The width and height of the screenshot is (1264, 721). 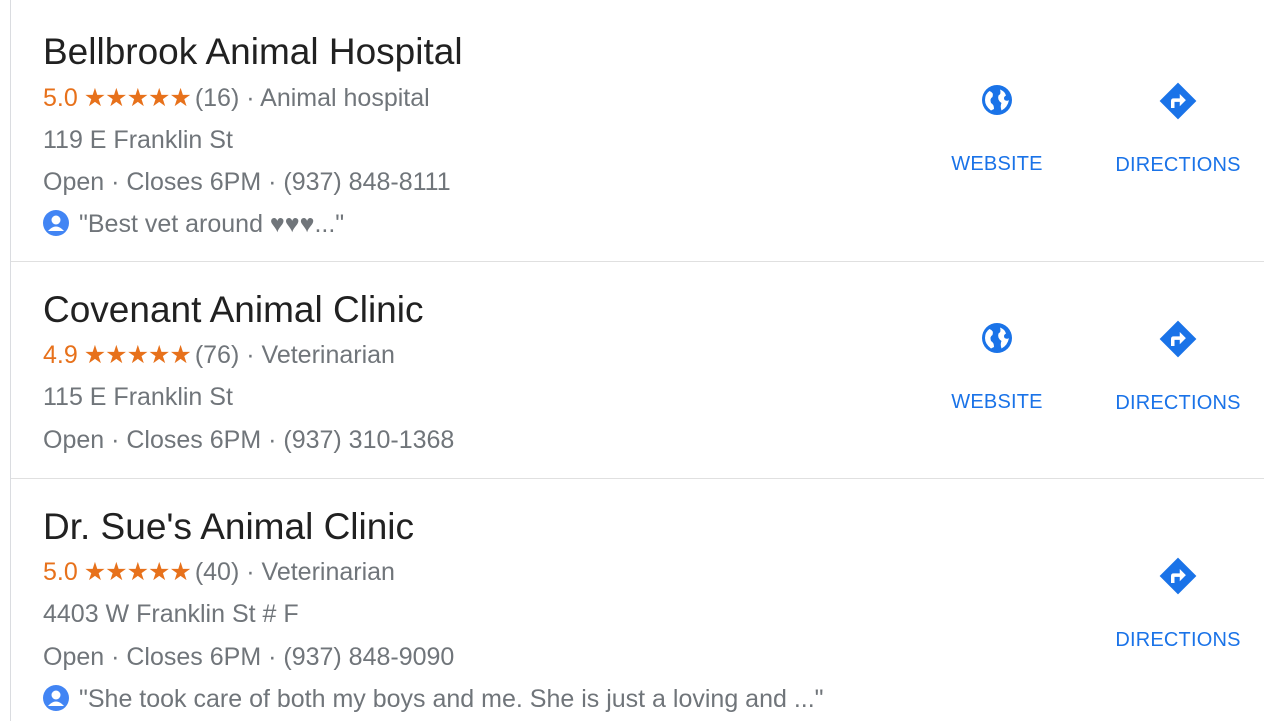 I want to click on phone-number: (937) 848-9090, so click(x=368, y=657).